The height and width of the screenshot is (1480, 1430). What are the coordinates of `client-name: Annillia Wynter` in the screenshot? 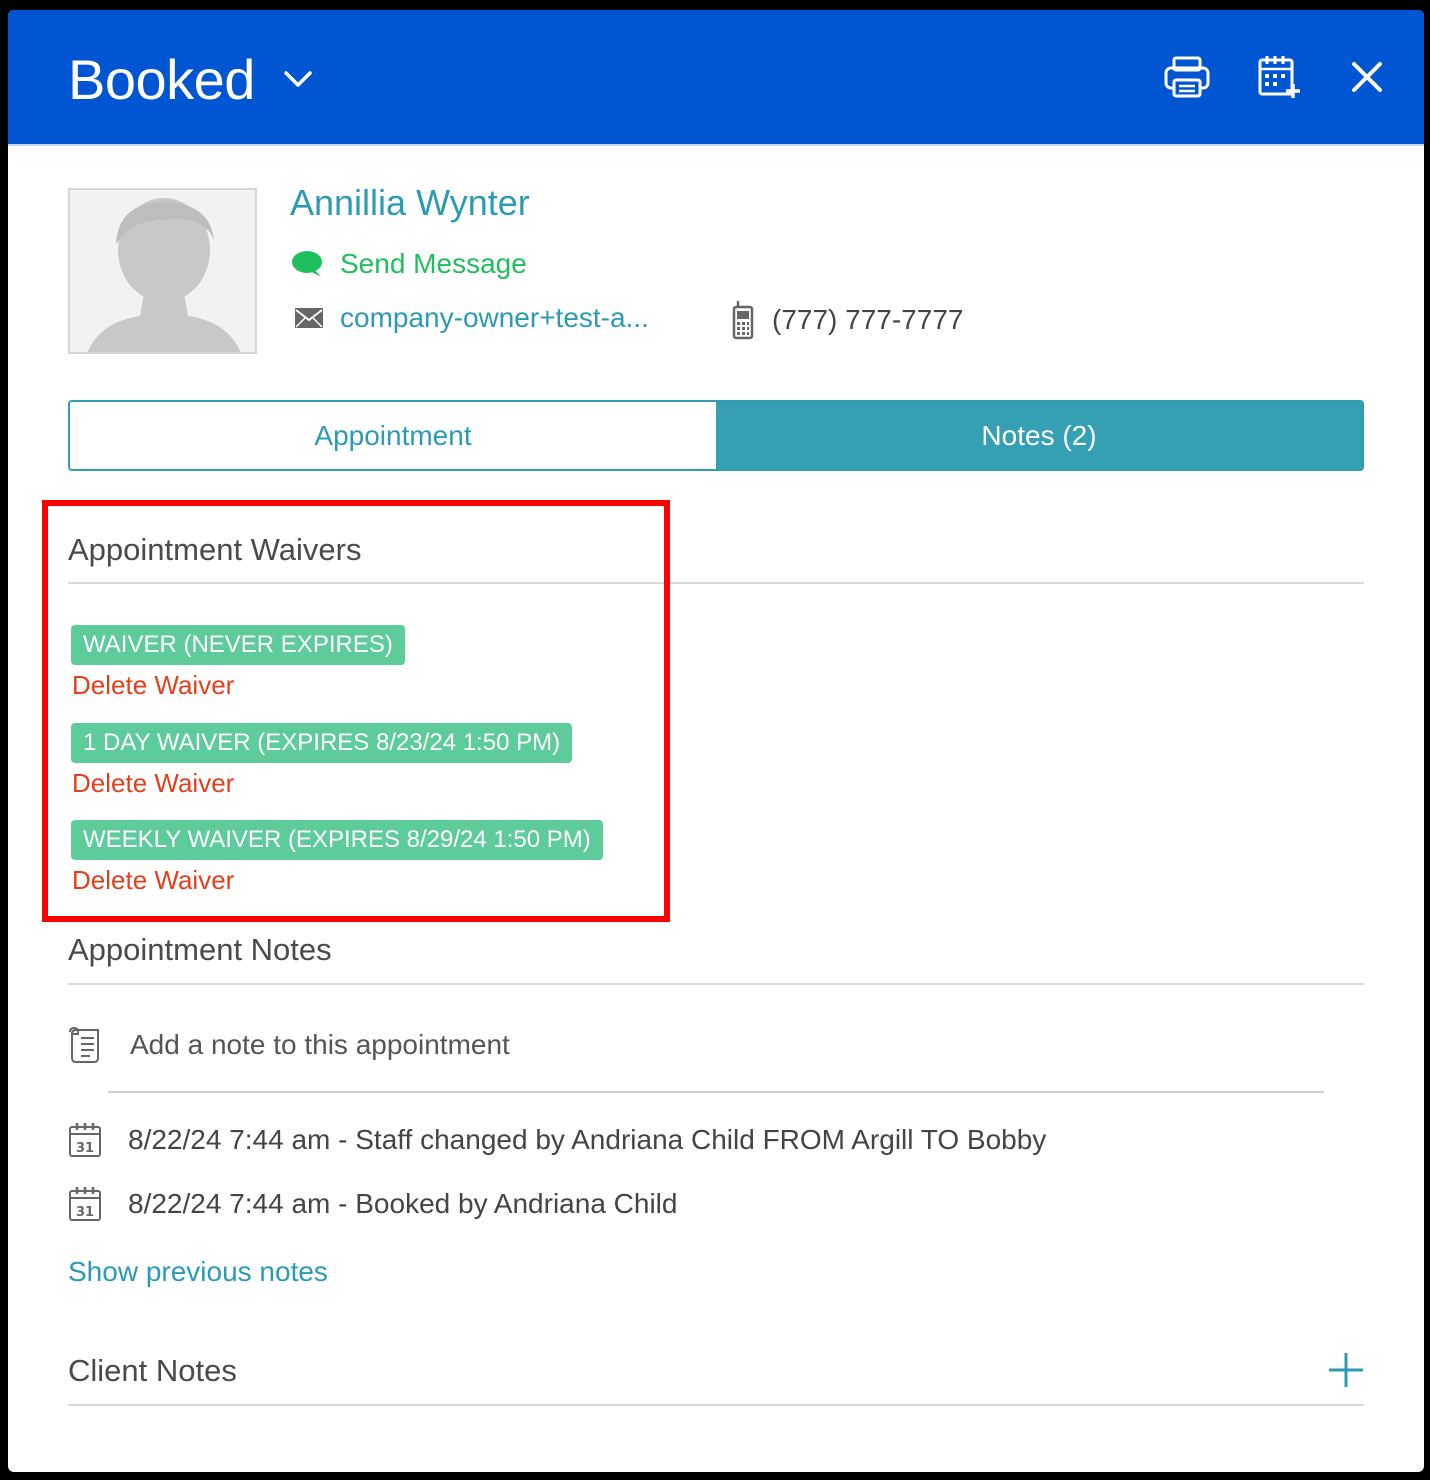 It's located at (410, 203).